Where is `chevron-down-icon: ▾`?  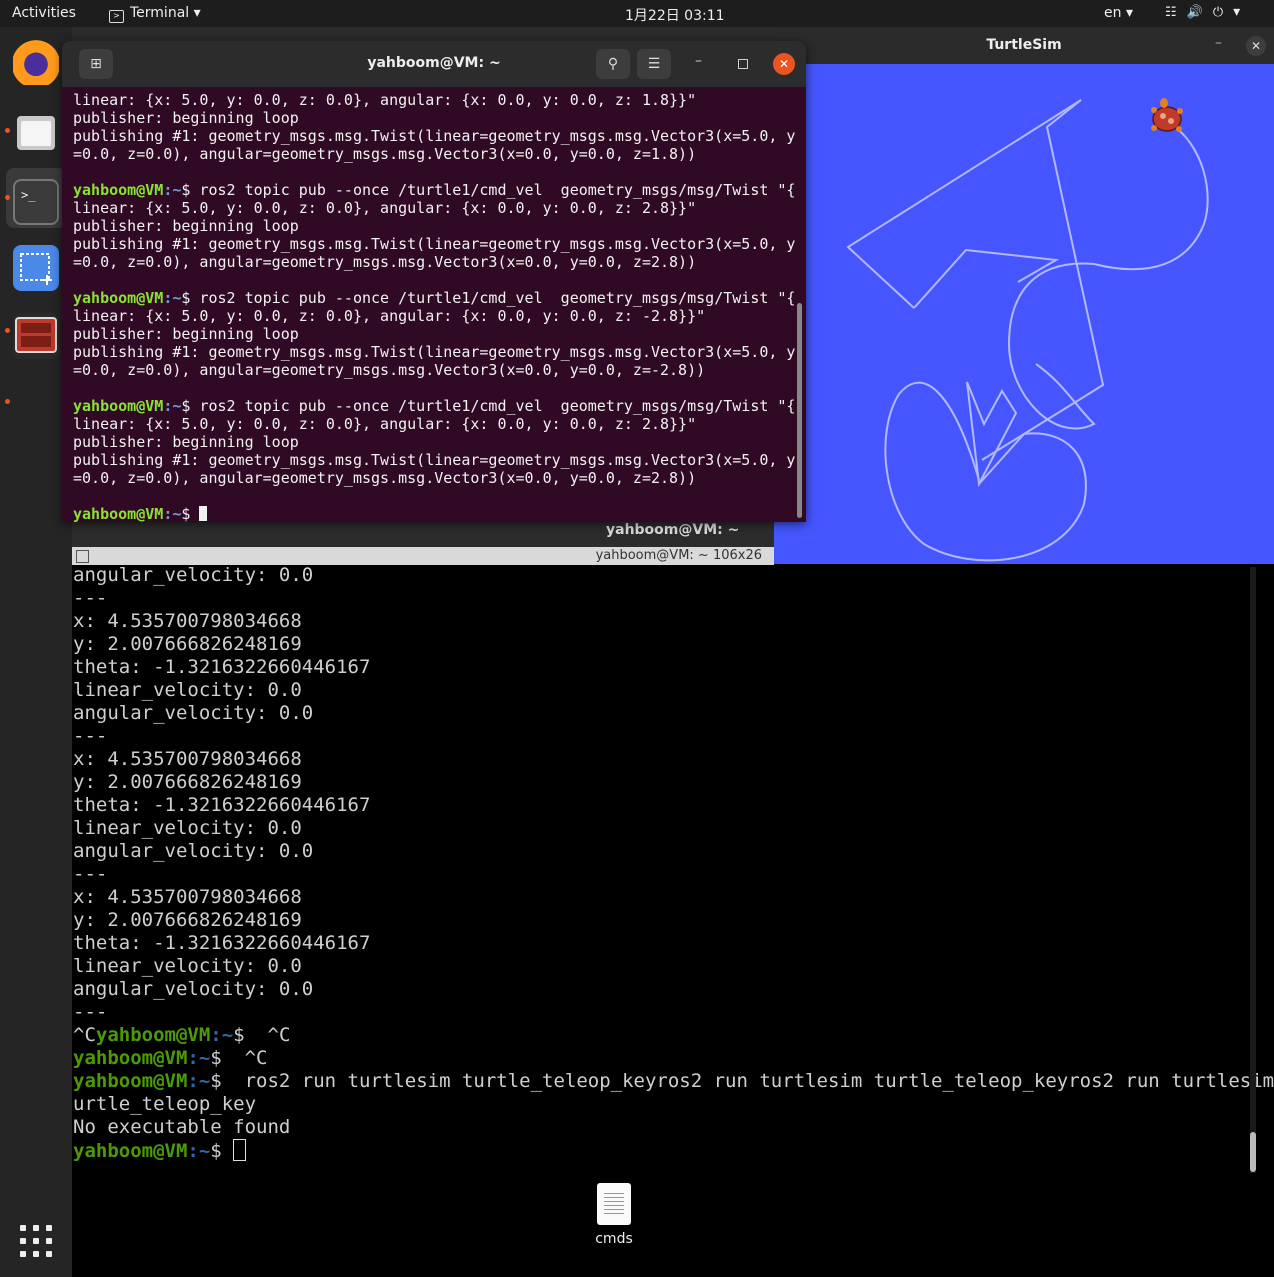 chevron-down-icon: ▾ is located at coordinates (1237, 12).